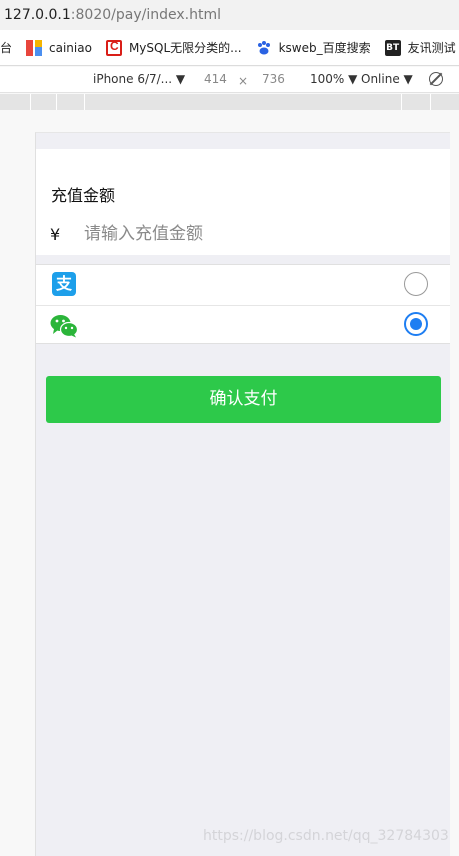 The width and height of the screenshot is (459, 856). Describe the element at coordinates (215, 79) in the screenshot. I see `device-width-input: 414` at that location.